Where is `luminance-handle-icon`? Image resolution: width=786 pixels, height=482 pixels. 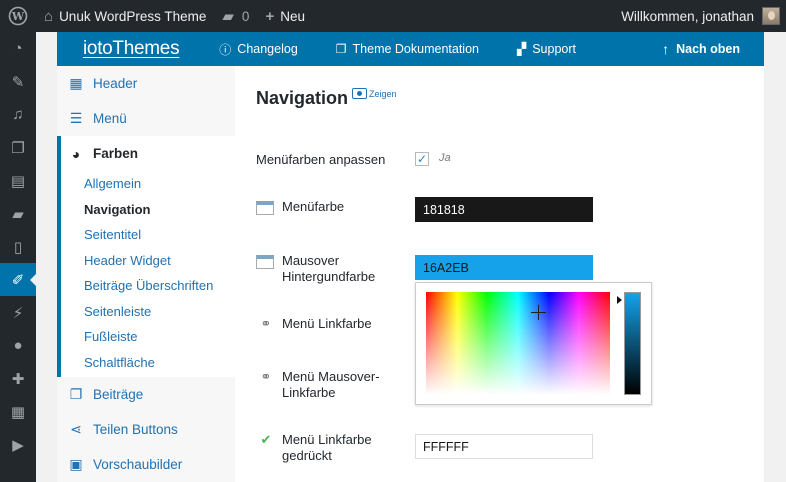
luminance-handle-icon is located at coordinates (619, 300).